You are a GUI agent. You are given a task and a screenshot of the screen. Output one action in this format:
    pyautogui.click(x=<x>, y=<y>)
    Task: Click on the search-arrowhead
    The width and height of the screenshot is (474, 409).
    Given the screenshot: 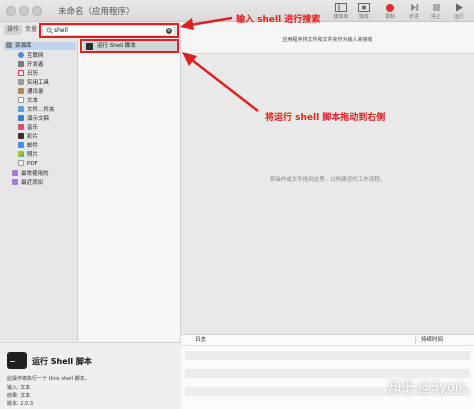 What is the action you would take?
    pyautogui.click(x=187, y=24)
    